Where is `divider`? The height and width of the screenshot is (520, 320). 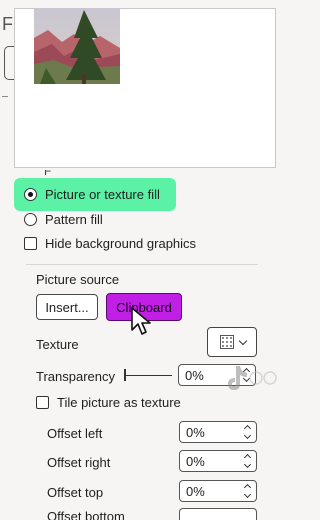
divider is located at coordinates (5, 96).